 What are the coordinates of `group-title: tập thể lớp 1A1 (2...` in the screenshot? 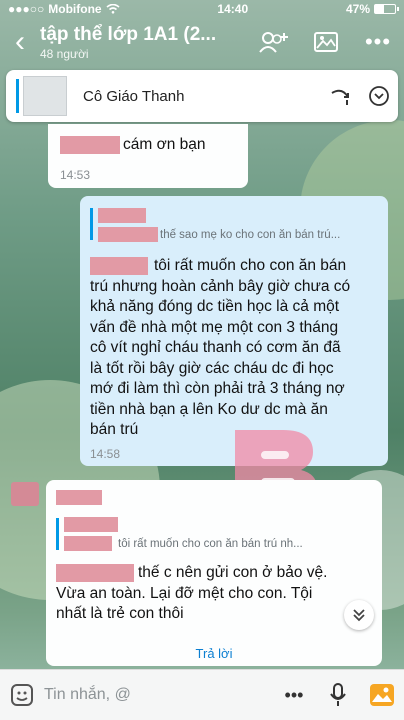 It's located at (128, 34).